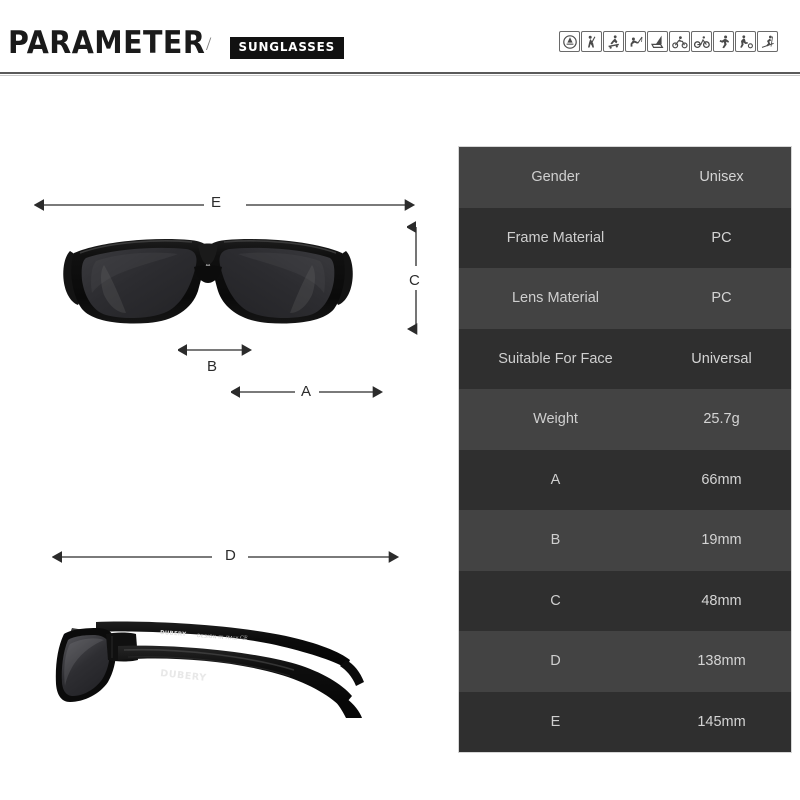 The image size is (800, 800). What do you see at coordinates (721, 358) in the screenshot?
I see `spec-value: Universal` at bounding box center [721, 358].